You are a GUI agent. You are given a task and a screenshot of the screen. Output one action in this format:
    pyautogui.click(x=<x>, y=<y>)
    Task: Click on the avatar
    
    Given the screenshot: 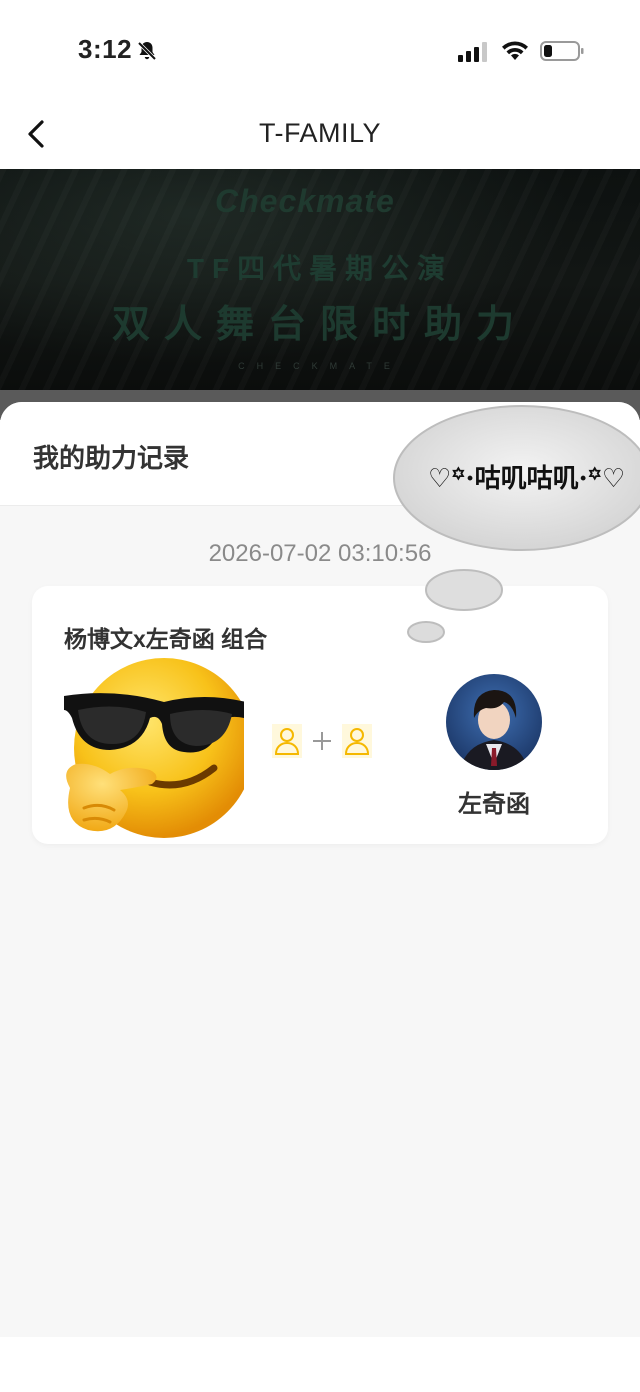 What is the action you would take?
    pyautogui.click(x=494, y=722)
    